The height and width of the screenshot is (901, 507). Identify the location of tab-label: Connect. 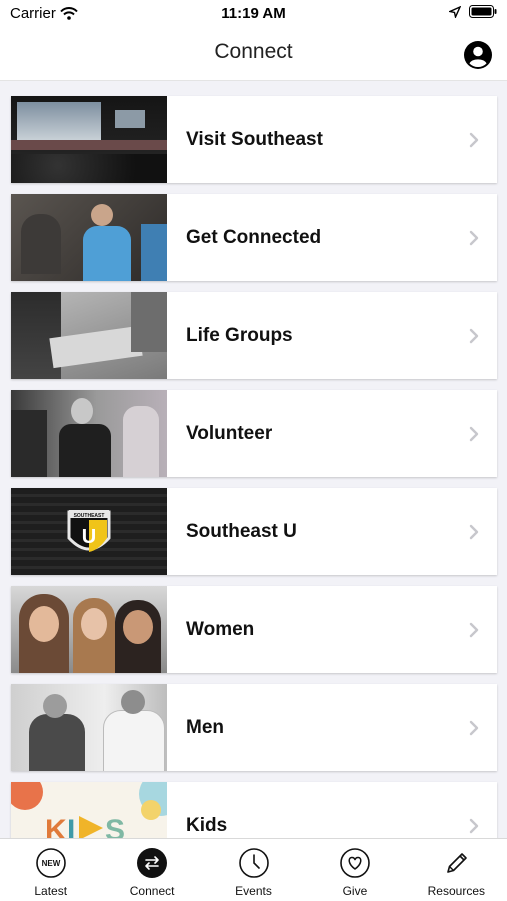
(152, 891).